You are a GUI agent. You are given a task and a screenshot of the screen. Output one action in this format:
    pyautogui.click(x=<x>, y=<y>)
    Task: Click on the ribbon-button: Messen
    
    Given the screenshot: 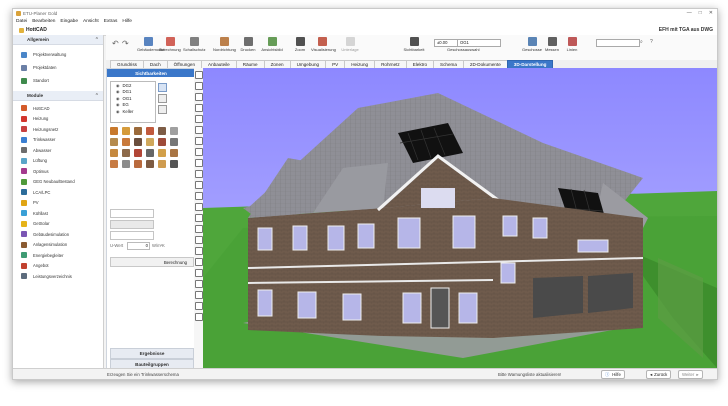 What is the action you would take?
    pyautogui.click(x=552, y=44)
    